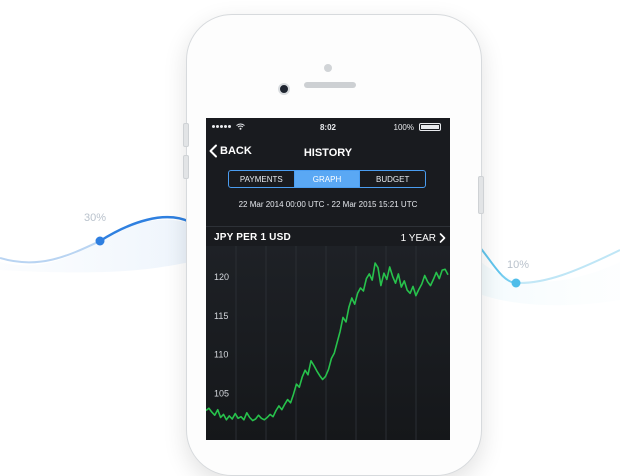 This screenshot has height=476, width=620. Describe the element at coordinates (516, 283) in the screenshot. I see `right-curve-dot` at that location.